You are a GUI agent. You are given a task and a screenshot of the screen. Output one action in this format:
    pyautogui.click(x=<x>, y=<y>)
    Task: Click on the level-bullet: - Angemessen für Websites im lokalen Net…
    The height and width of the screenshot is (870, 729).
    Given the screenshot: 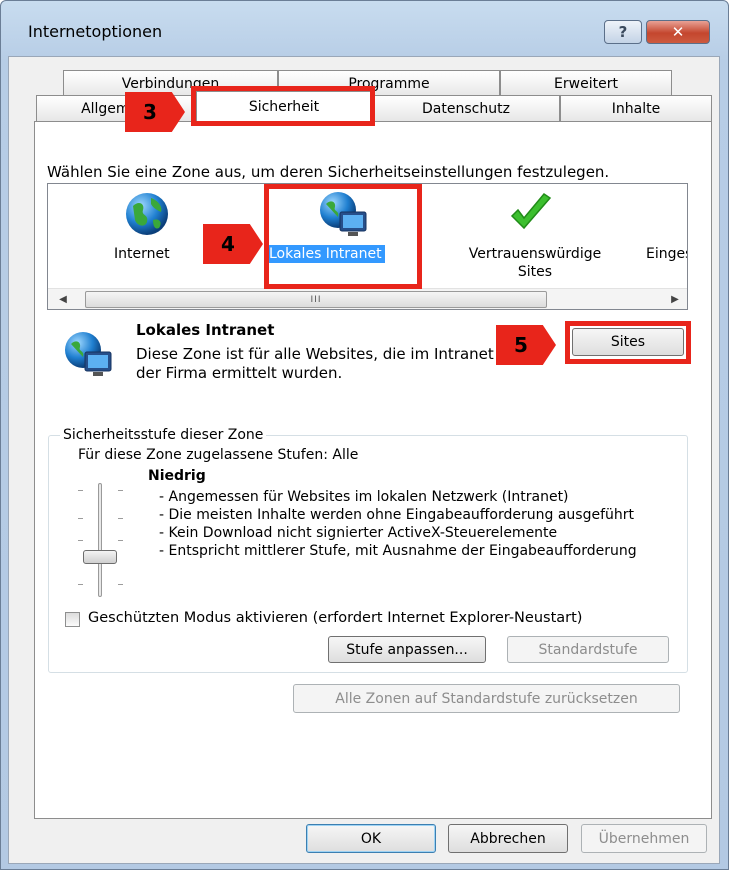 What is the action you would take?
    pyautogui.click(x=364, y=497)
    